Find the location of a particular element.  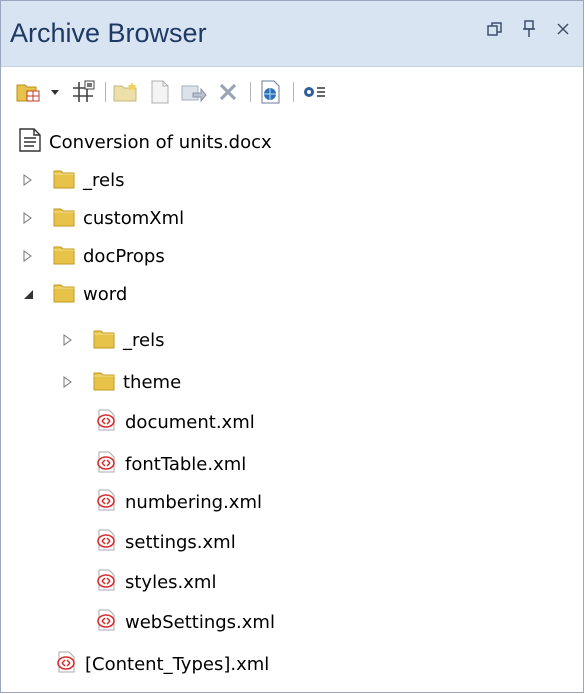

tree-item-label: word is located at coordinates (105, 294).